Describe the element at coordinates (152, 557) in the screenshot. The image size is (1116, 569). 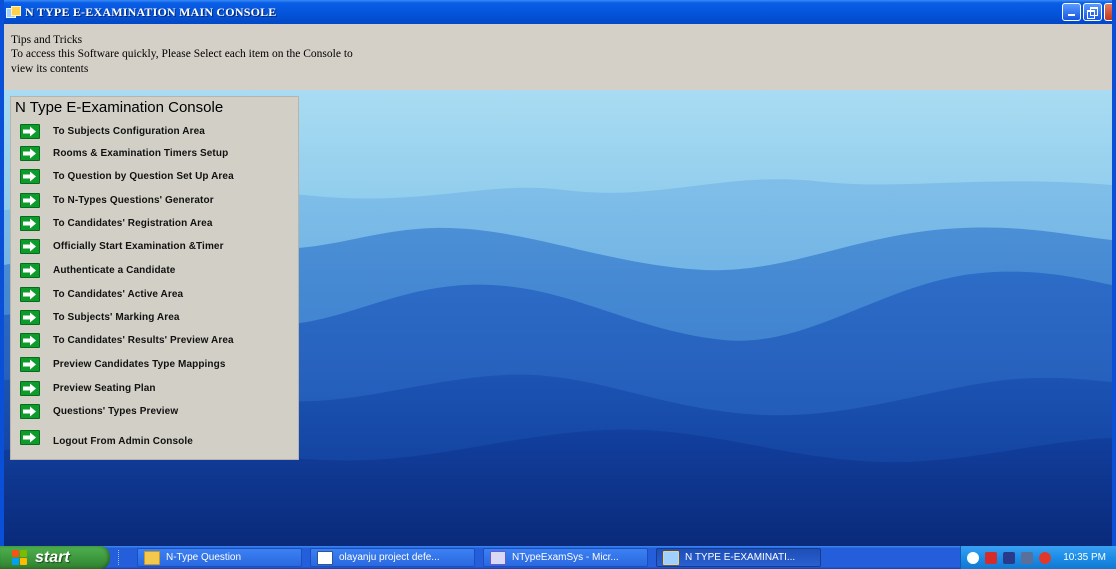
I see `folder-icon` at that location.